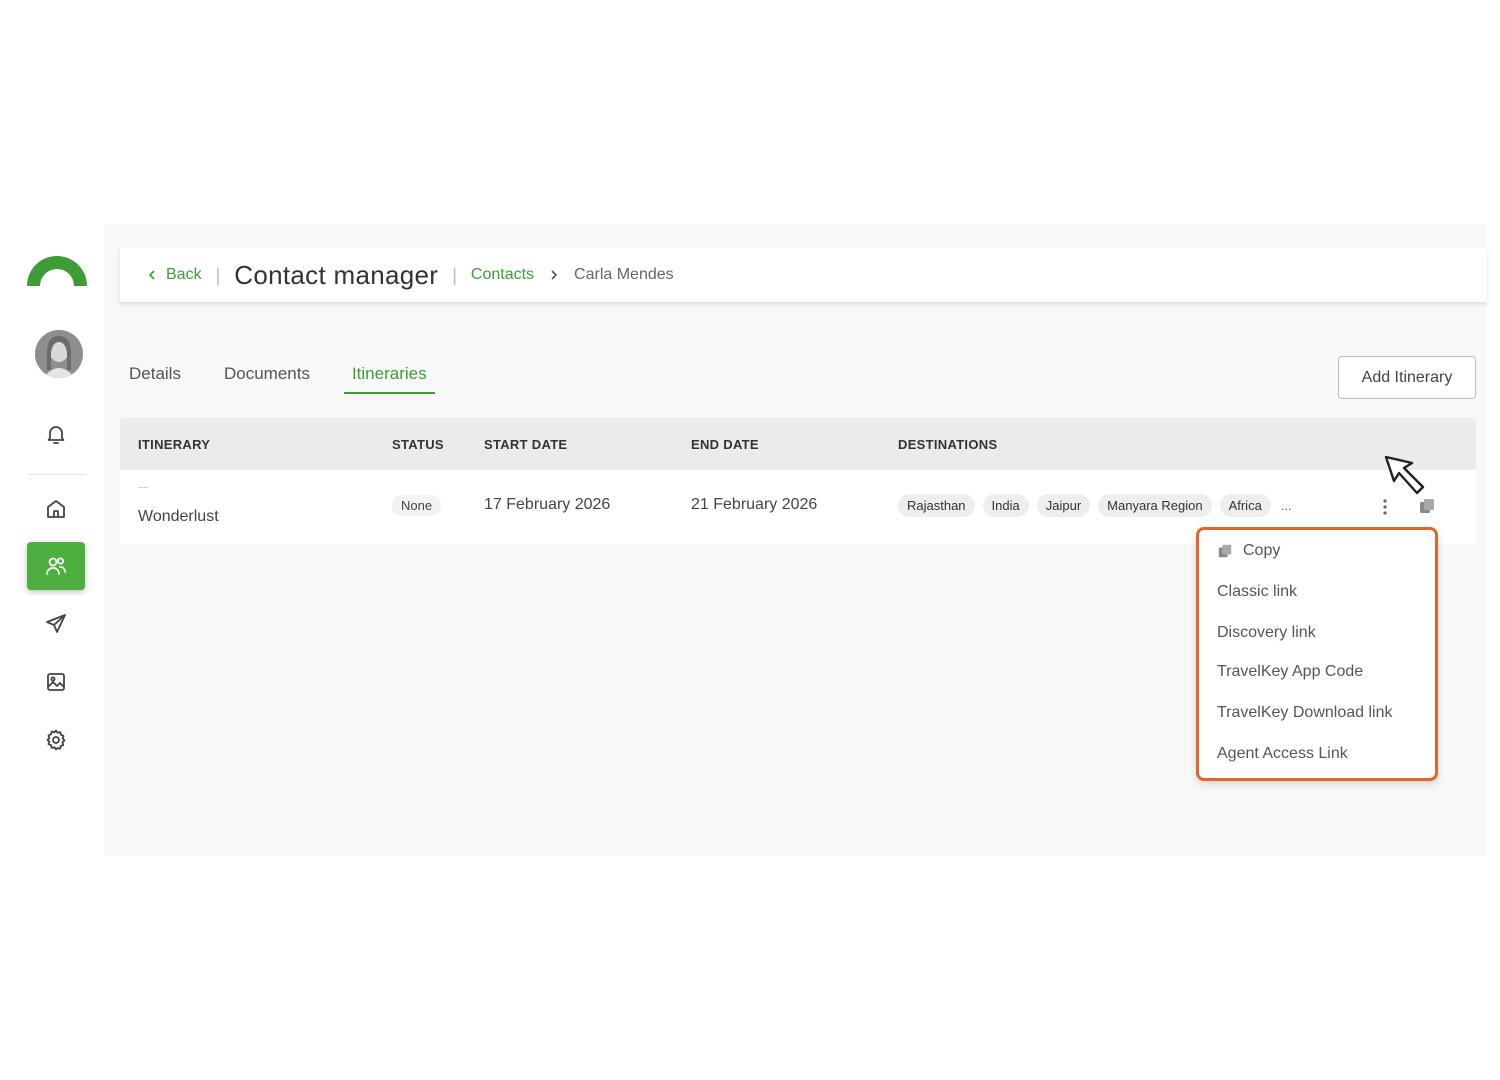  I want to click on page-title: Contact manager, so click(336, 274).